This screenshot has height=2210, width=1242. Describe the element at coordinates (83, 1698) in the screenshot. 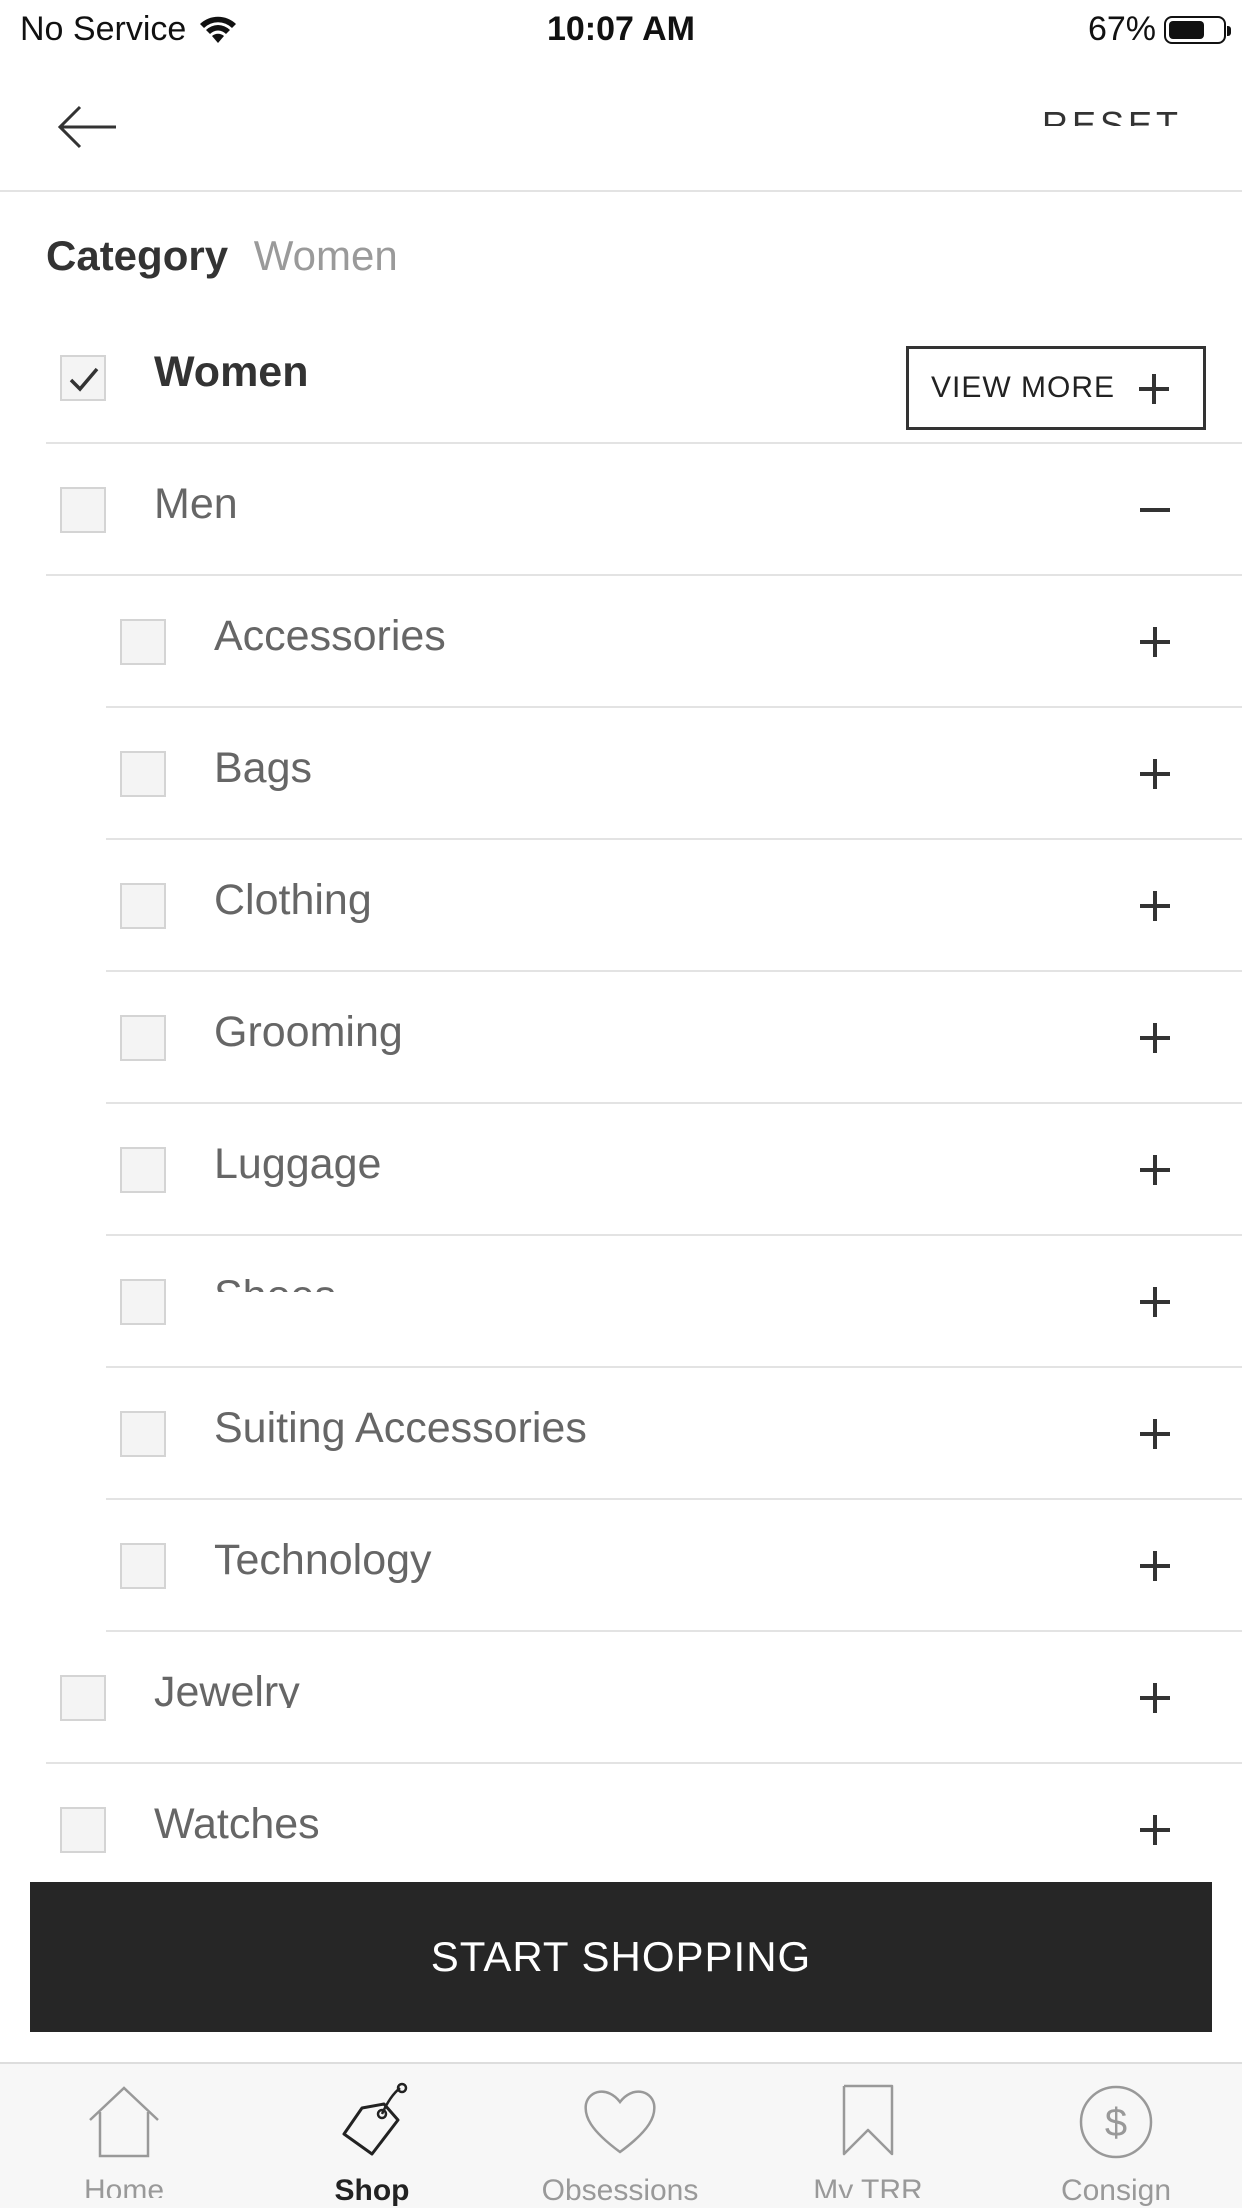

I see `checkbox-jewelry` at that location.